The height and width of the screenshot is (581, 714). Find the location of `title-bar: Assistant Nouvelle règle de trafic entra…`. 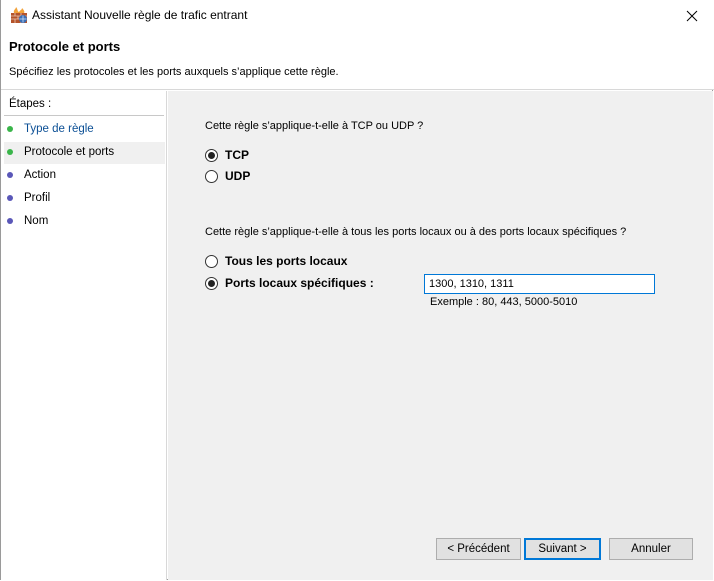

title-bar: Assistant Nouvelle règle de trafic entra… is located at coordinates (357, 15).